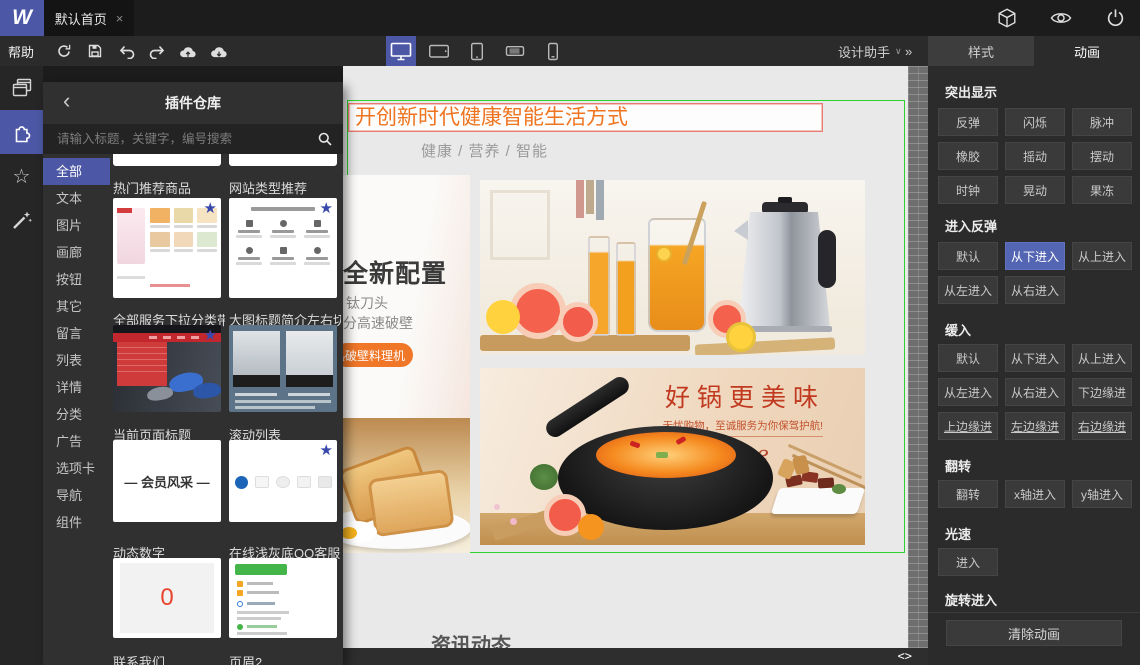  I want to click on anim-button: 上边缘进, so click(968, 426).